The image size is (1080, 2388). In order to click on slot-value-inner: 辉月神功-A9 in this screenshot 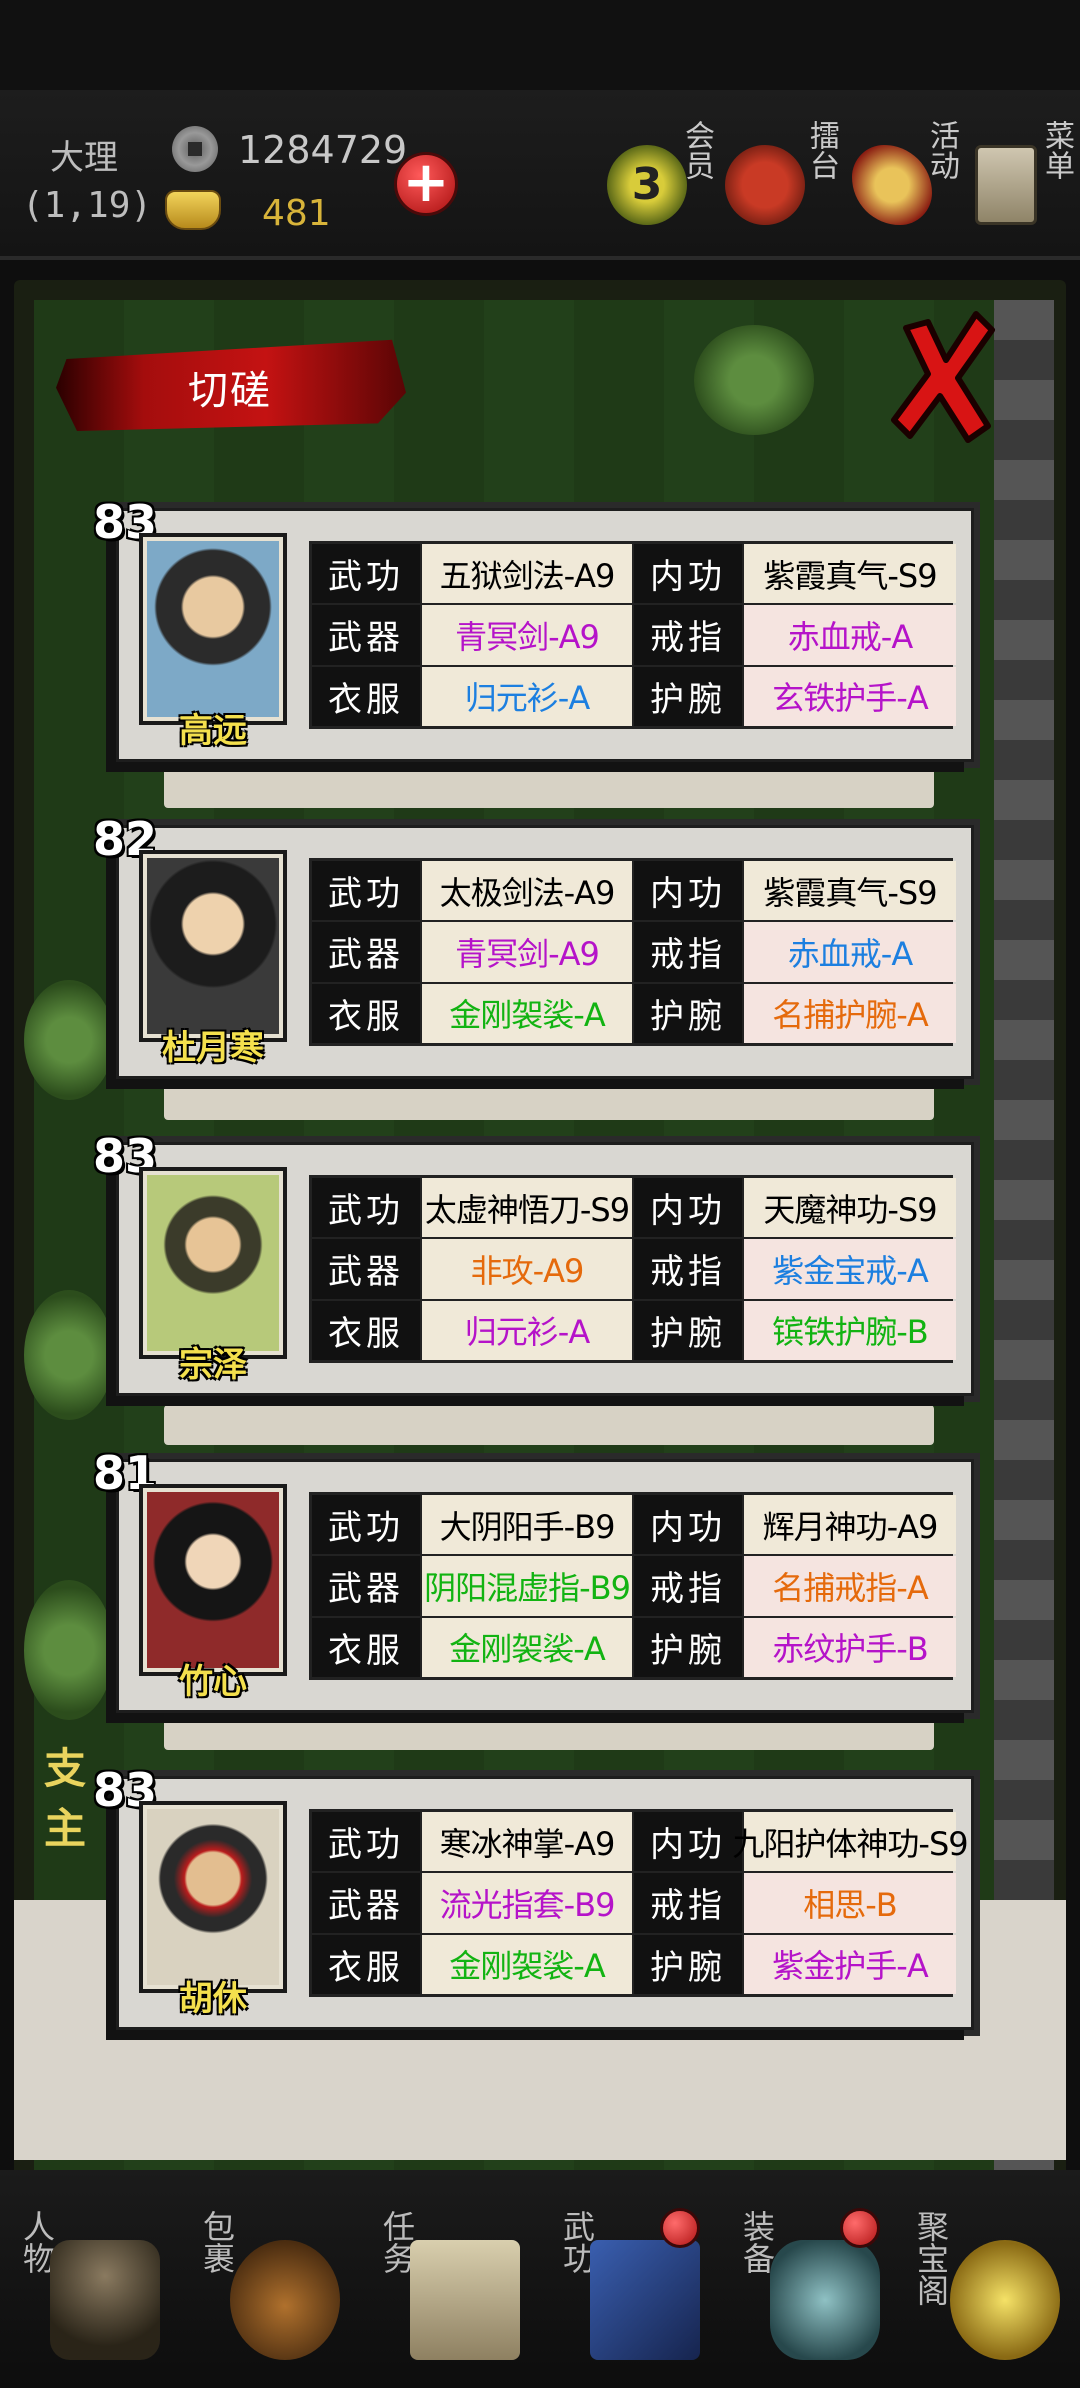, I will do `click(850, 1525)`.